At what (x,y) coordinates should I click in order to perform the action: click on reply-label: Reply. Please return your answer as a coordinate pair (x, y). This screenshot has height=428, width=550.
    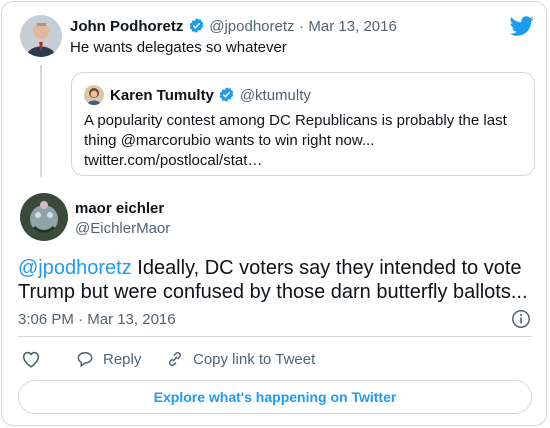
    Looking at the image, I should click on (122, 359).